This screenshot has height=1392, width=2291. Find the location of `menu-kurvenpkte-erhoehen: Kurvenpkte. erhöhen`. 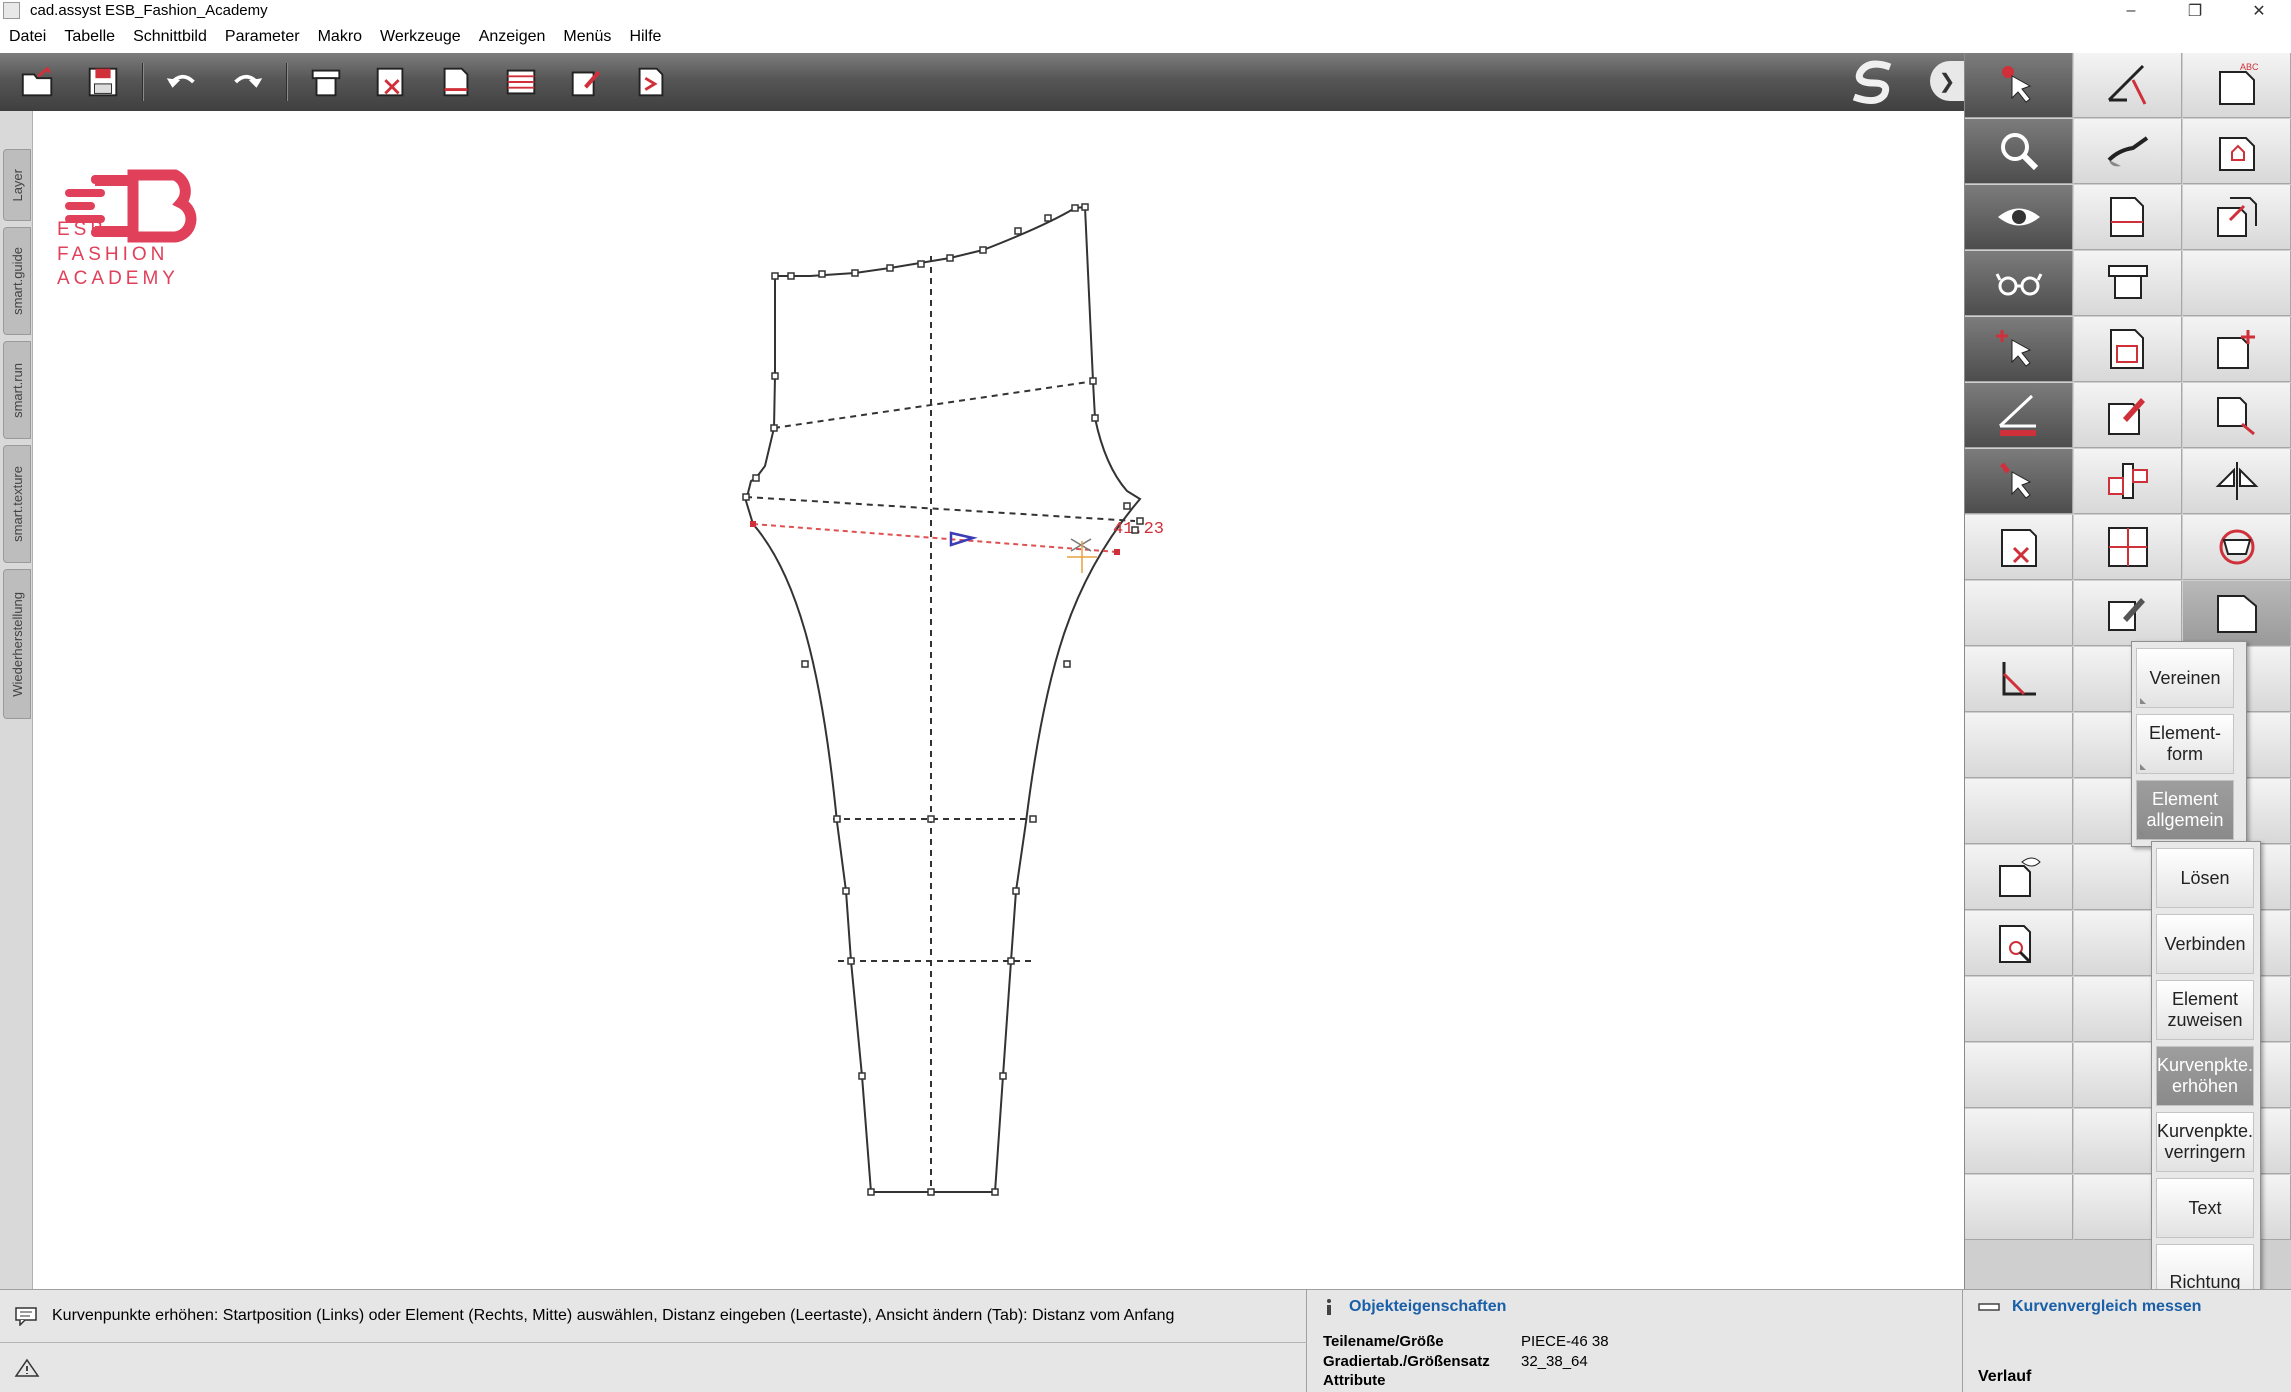

menu-kurvenpkte-erhoehen: Kurvenpkte. erhöhen is located at coordinates (2205, 1076).